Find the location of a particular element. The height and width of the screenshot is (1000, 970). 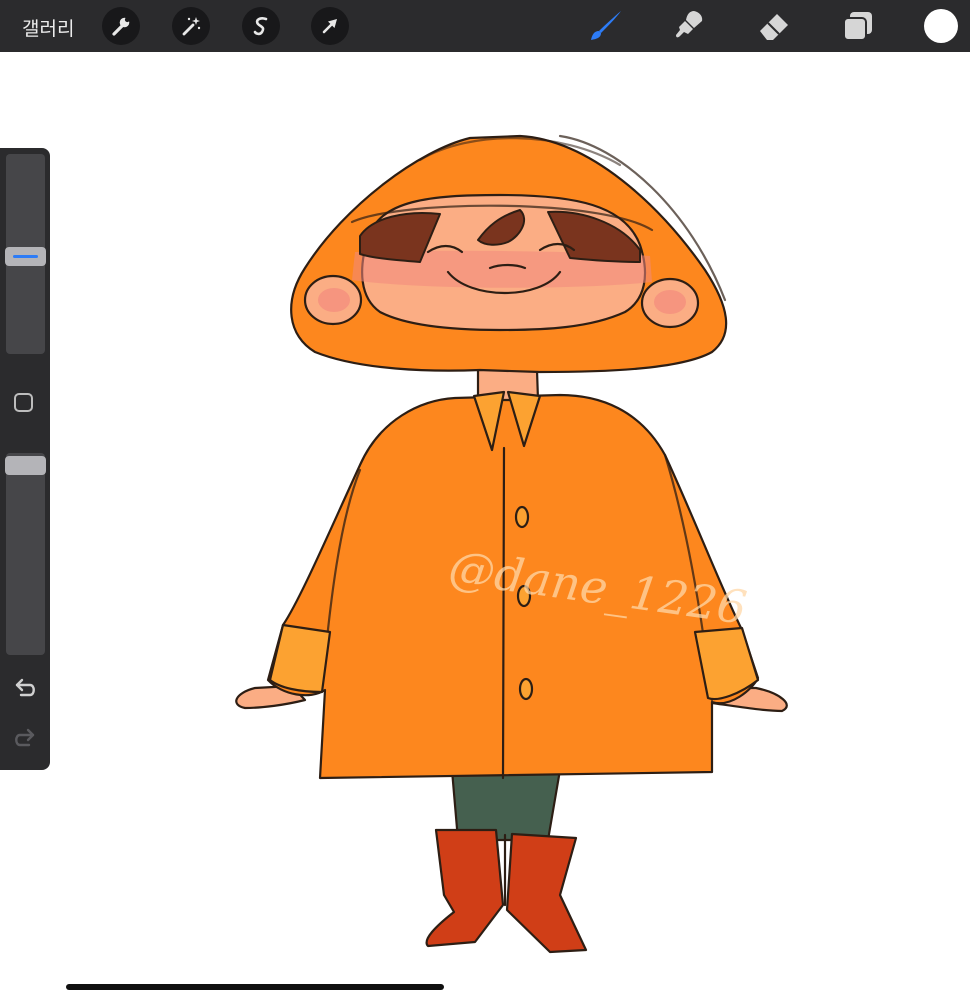

actions-button is located at coordinates (121, 26).